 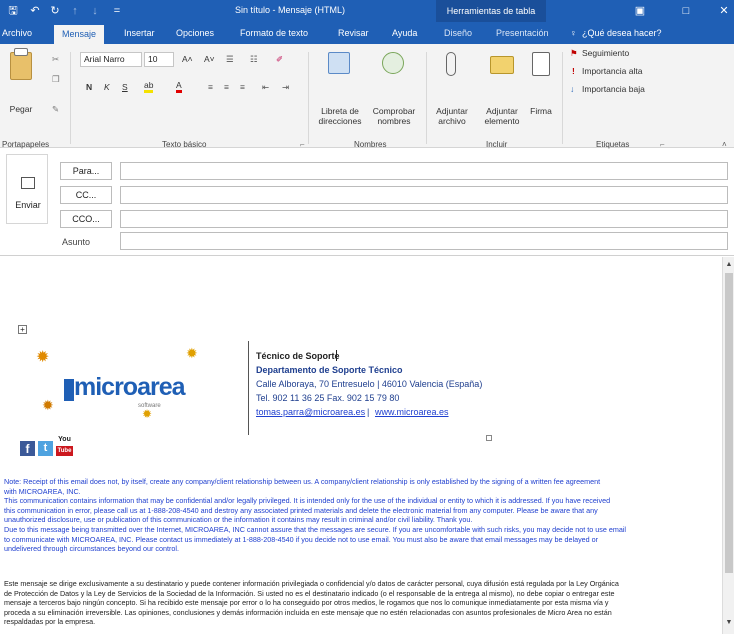 What do you see at coordinates (729, 622) in the screenshot?
I see `scroll-down-icon: ▼` at bounding box center [729, 622].